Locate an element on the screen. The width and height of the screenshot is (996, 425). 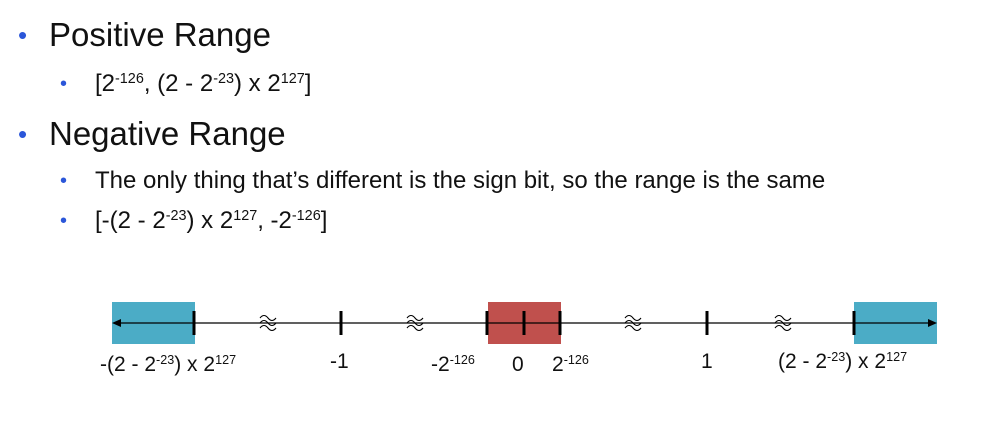
label-neg-one: -1 is located at coordinates (339, 361).